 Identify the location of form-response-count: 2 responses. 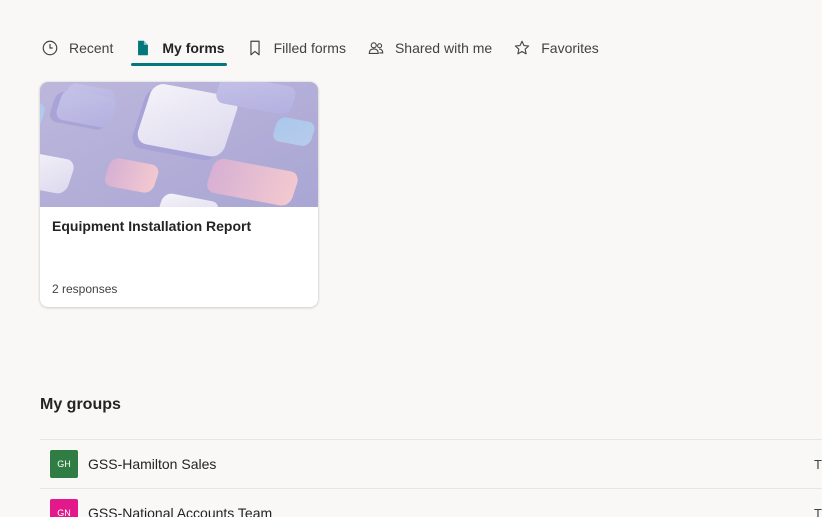
(85, 289).